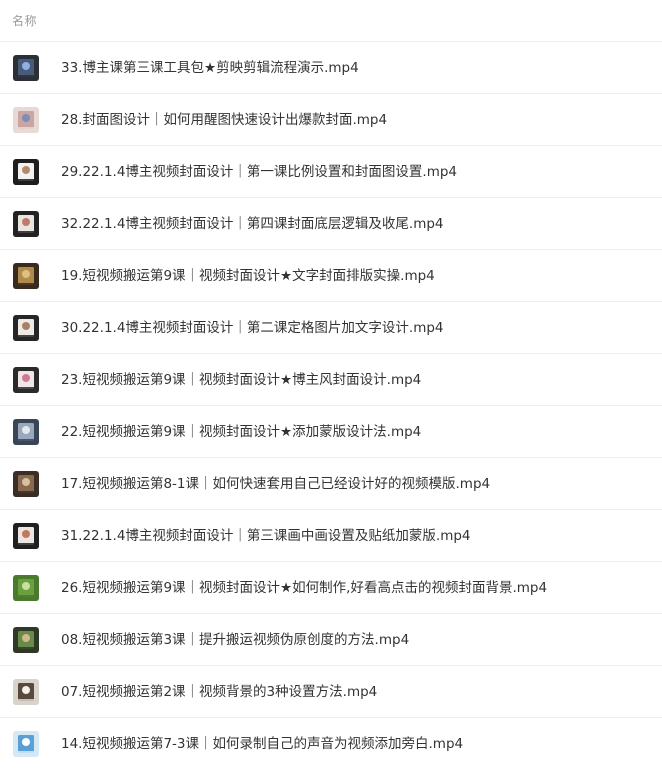 Image resolution: width=662 pixels, height=769 pixels. I want to click on file-row: 30.22.1.4博主视频封面设计｜第二课定格图片加文字设计.mp4, so click(331, 328).